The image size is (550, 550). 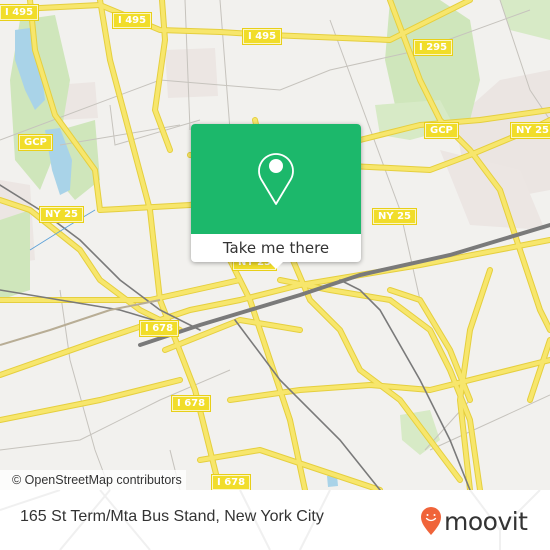 What do you see at coordinates (276, 248) in the screenshot?
I see `take-me-there-button: Take me there` at bounding box center [276, 248].